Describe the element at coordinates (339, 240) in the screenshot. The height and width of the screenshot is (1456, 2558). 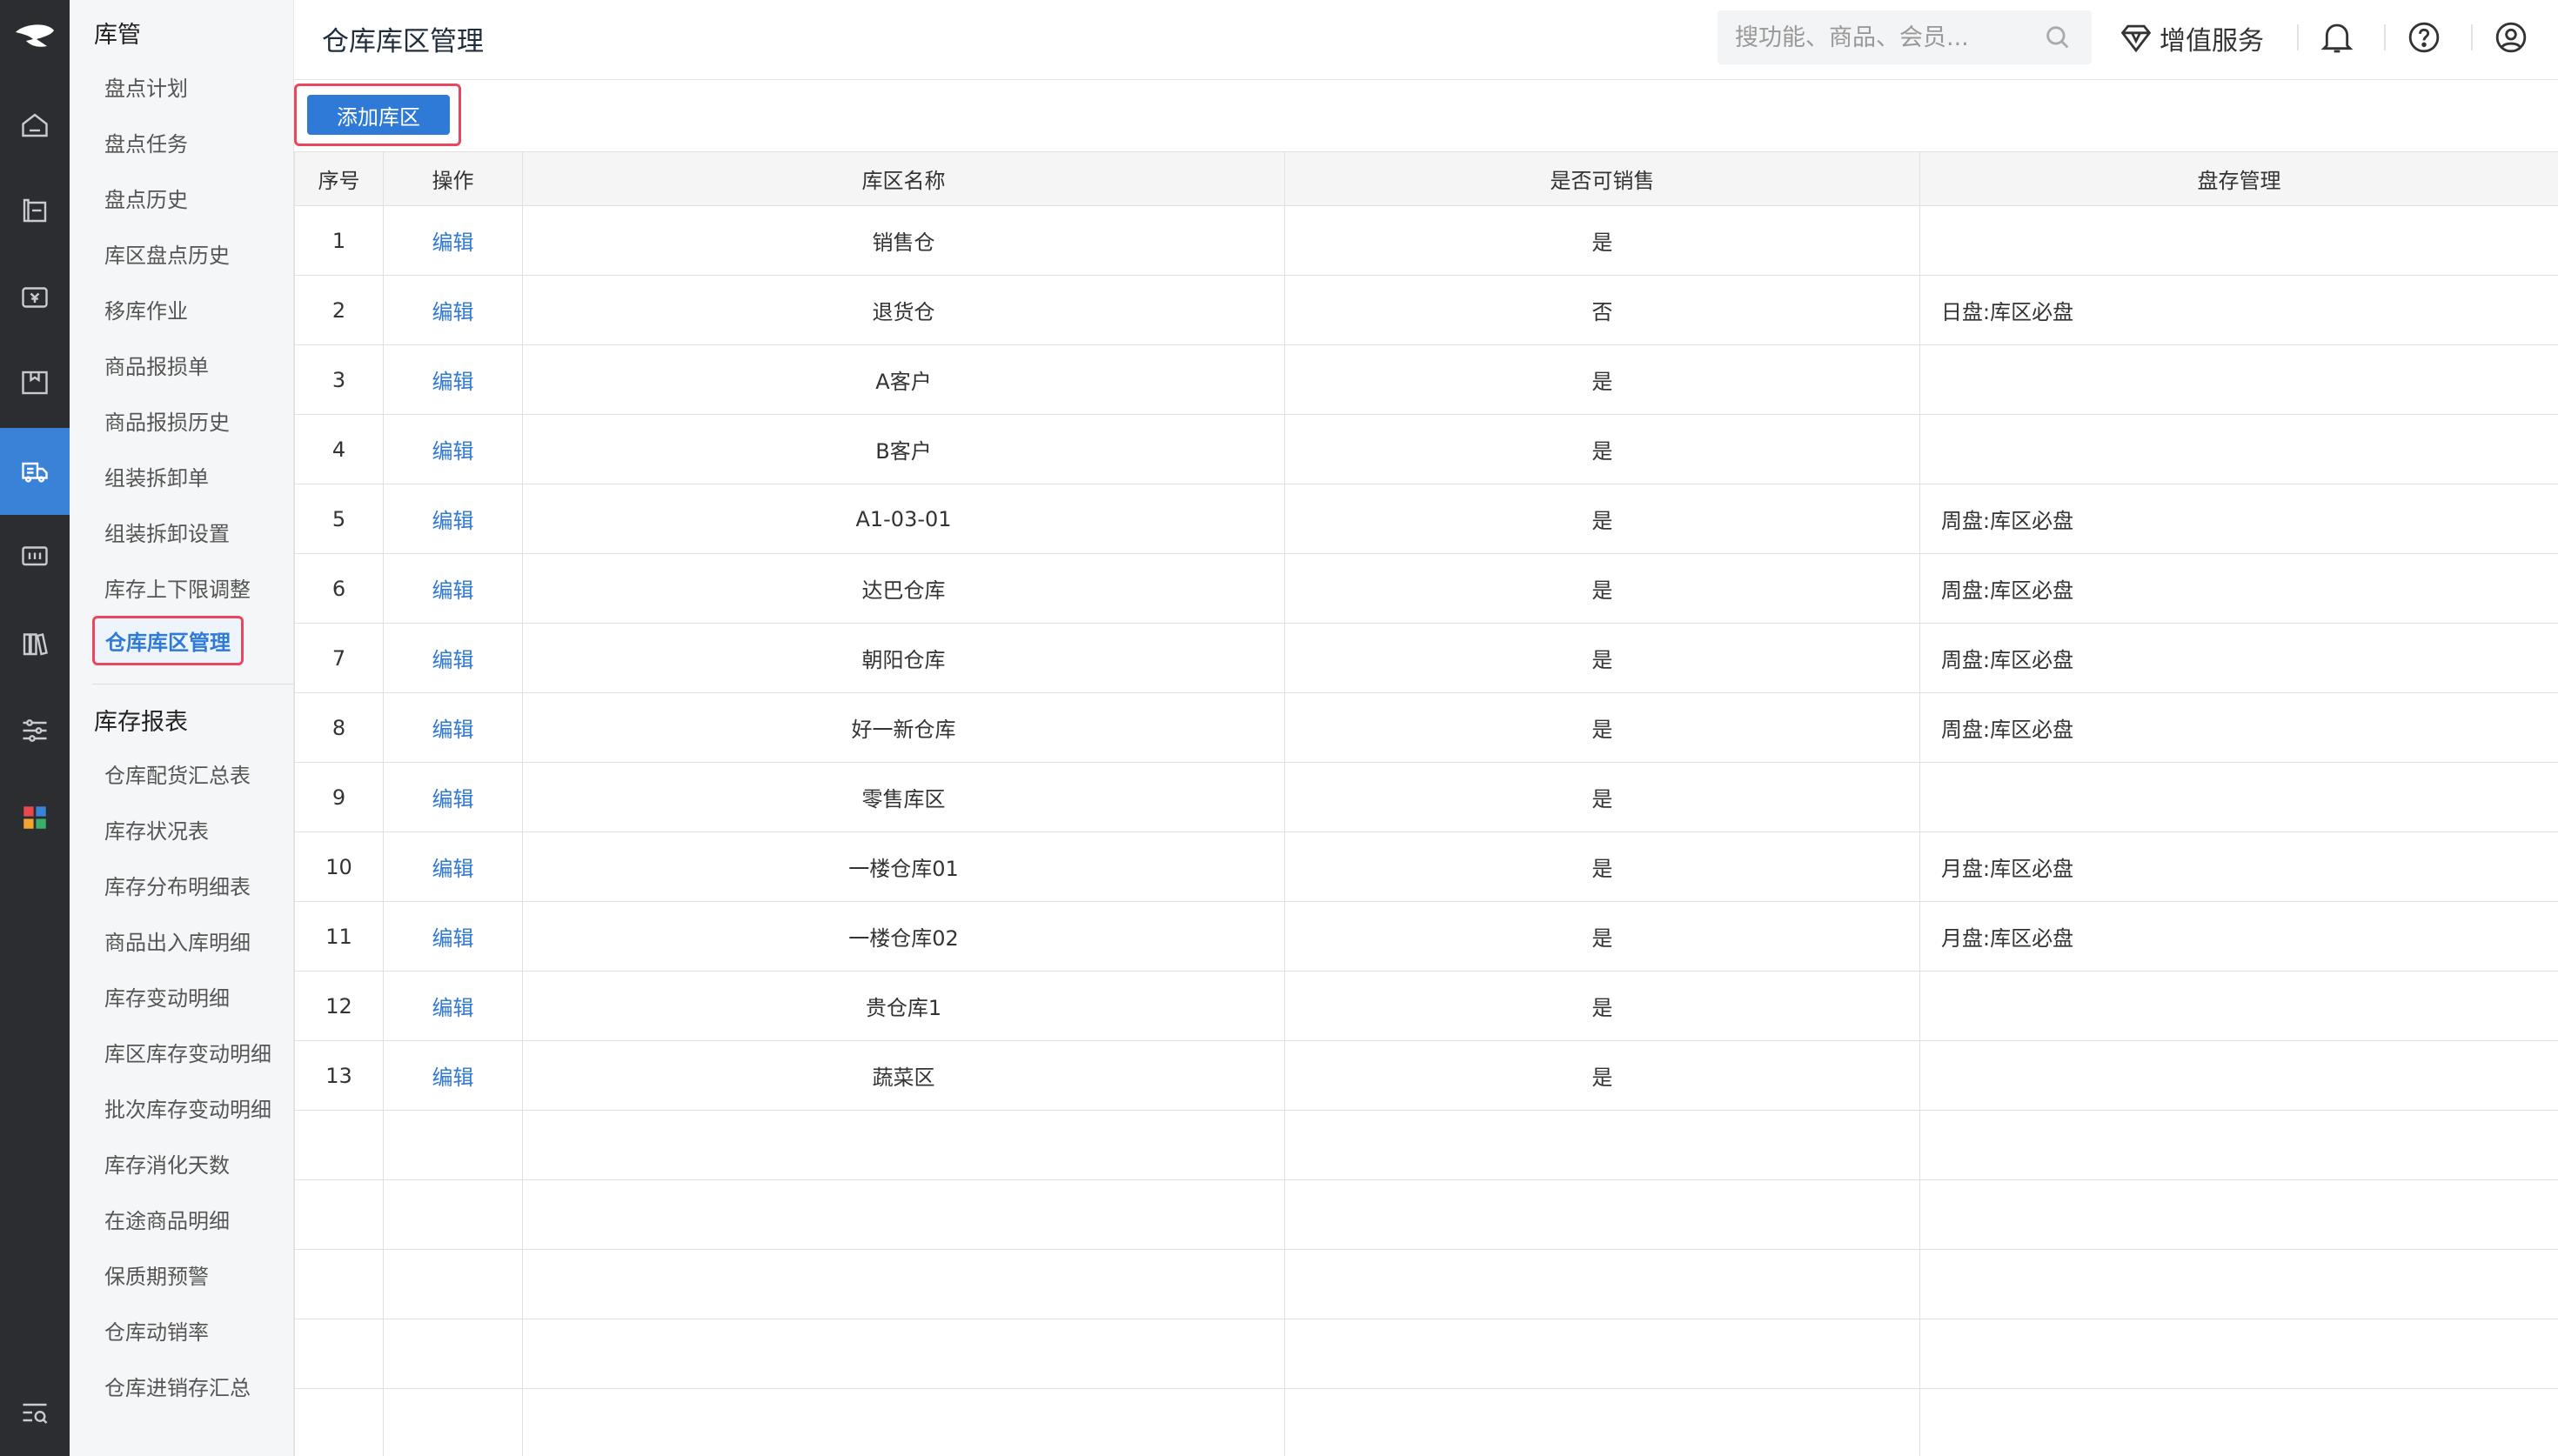
I see `cell-no: 1` at that location.